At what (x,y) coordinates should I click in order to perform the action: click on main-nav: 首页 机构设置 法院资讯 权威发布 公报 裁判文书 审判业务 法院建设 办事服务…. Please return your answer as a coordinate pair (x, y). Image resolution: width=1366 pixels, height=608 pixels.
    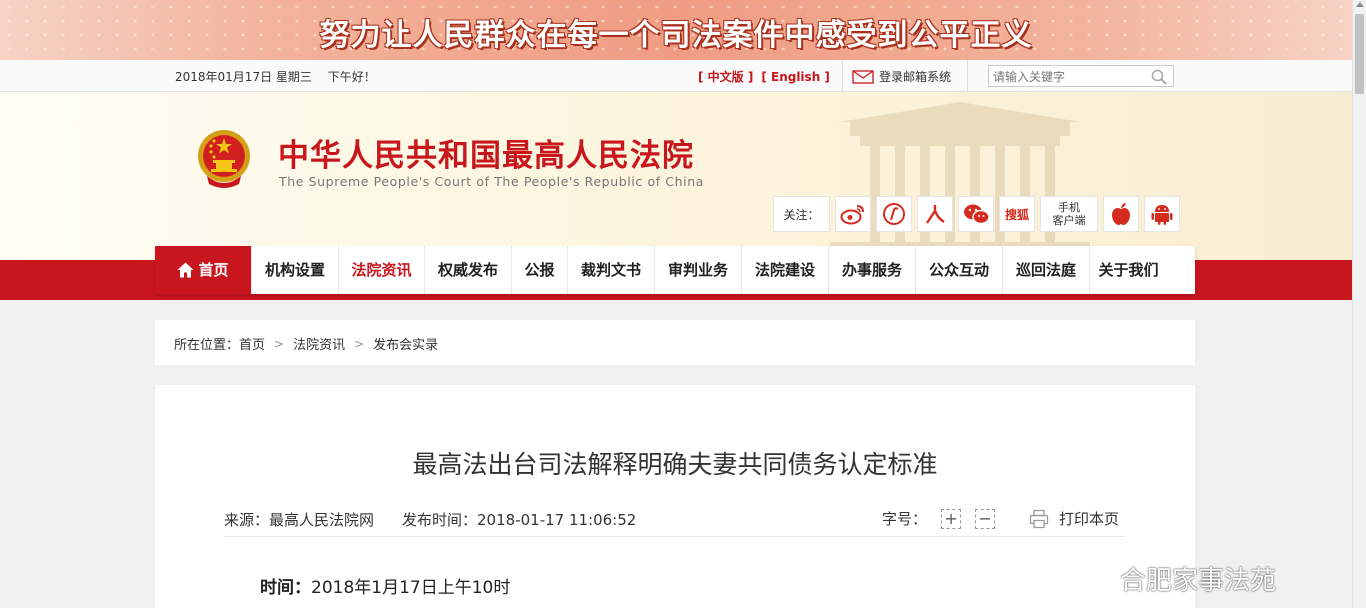
    Looking at the image, I should click on (675, 270).